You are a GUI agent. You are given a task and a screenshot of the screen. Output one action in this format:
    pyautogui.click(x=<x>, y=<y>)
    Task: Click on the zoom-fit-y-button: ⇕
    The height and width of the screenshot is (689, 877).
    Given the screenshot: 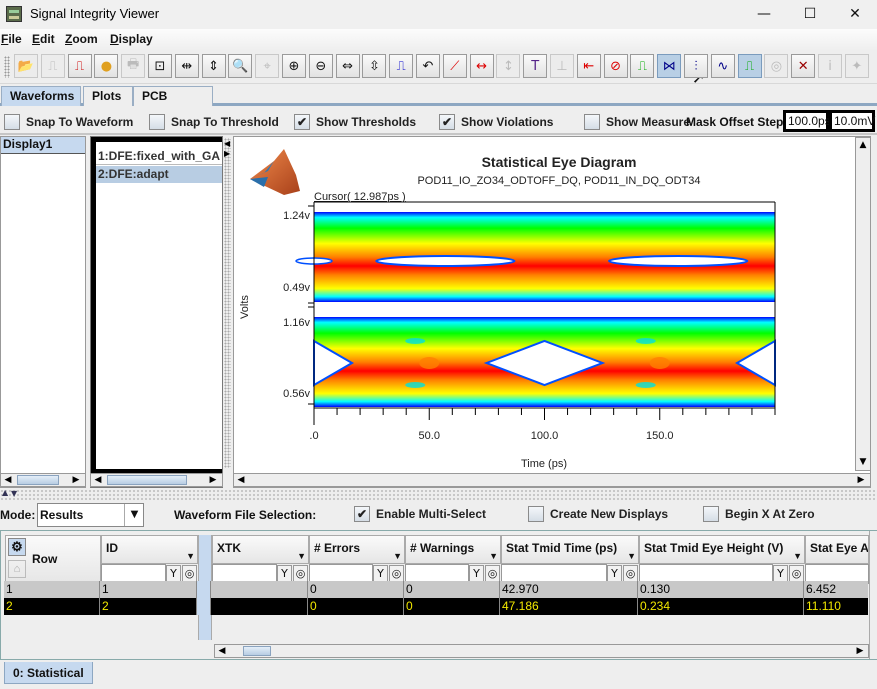 What is the action you would take?
    pyautogui.click(x=213, y=66)
    